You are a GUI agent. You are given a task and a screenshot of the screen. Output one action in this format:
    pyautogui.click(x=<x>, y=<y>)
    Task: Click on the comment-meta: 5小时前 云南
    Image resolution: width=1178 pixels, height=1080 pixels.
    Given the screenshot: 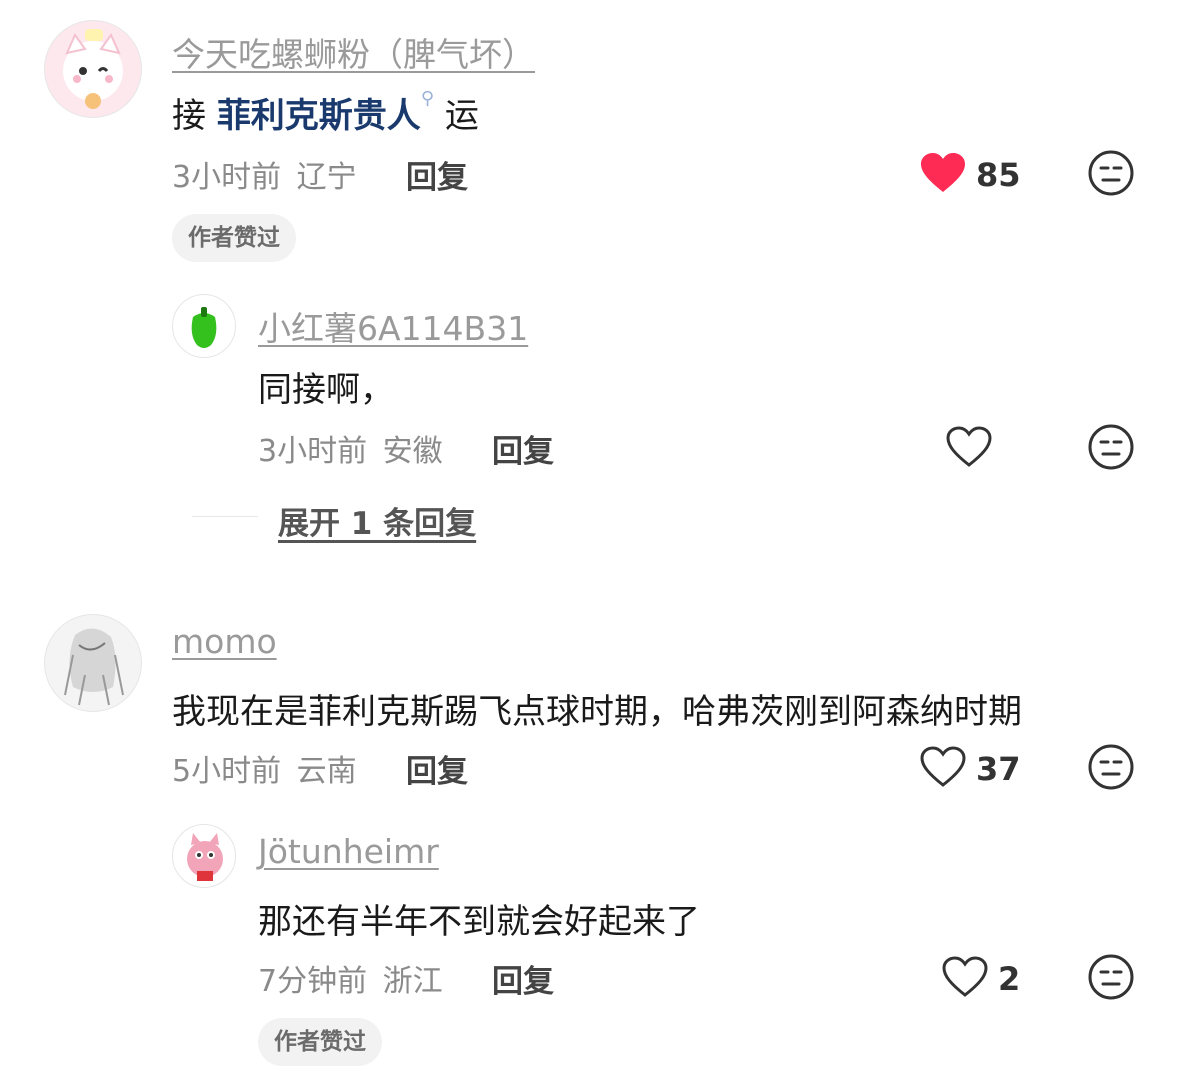 What is the action you would take?
    pyautogui.click(x=264, y=768)
    